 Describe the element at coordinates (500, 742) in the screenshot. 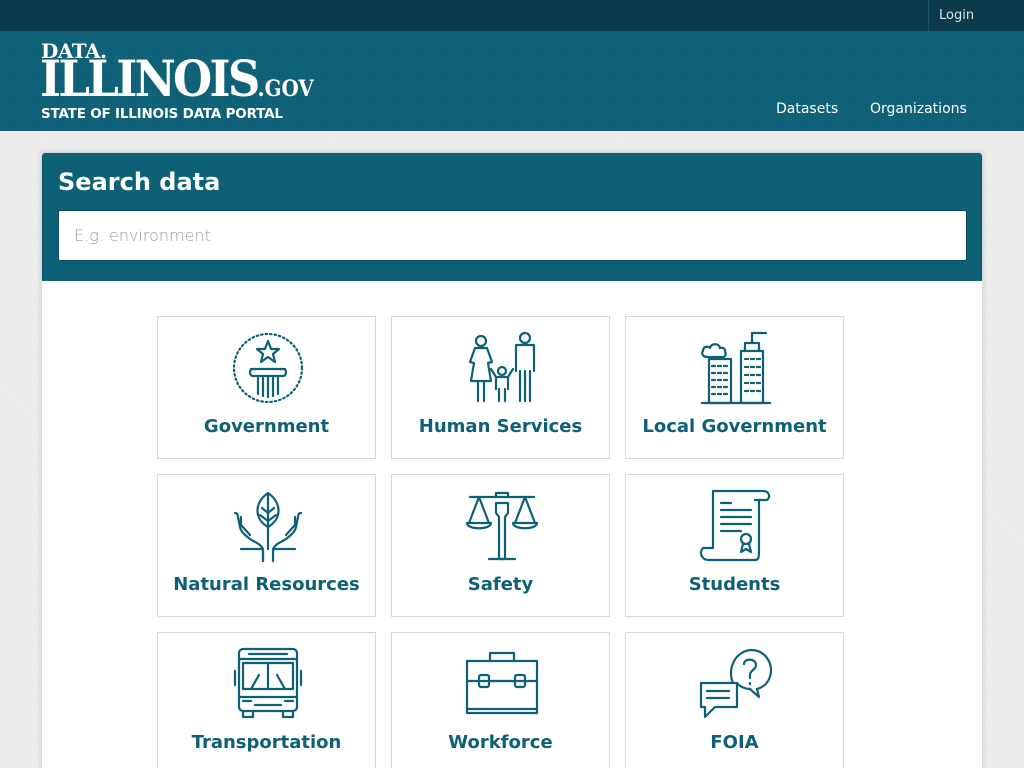

I see `category-label: Workforce` at that location.